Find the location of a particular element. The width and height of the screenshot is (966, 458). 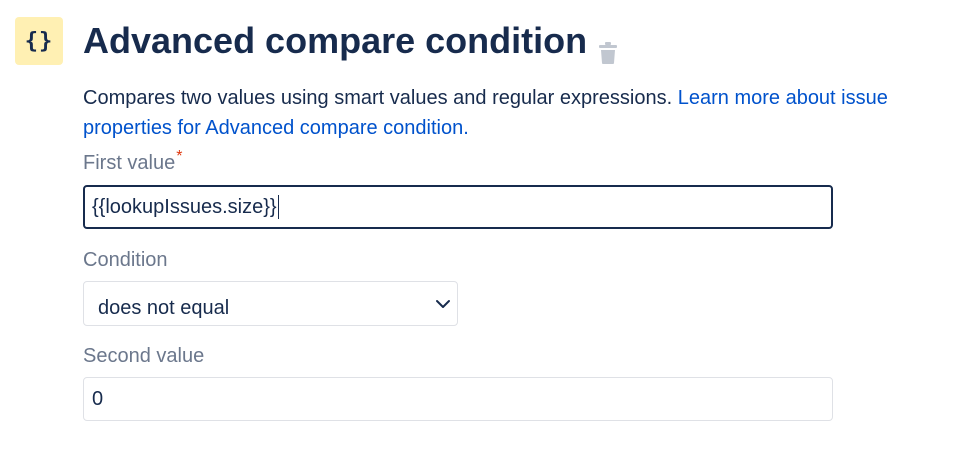

first-value-label-text: First value is located at coordinates (129, 163).